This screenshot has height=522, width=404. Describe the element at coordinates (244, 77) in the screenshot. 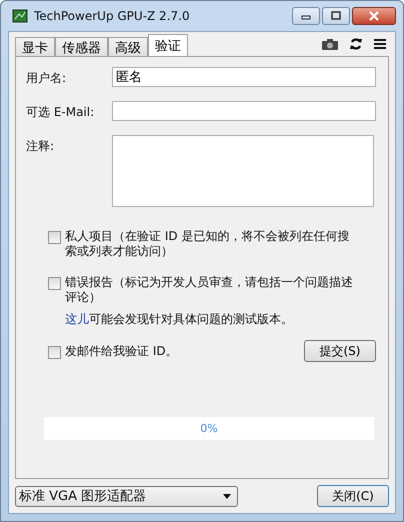

I see `input-field: 匿名` at that location.